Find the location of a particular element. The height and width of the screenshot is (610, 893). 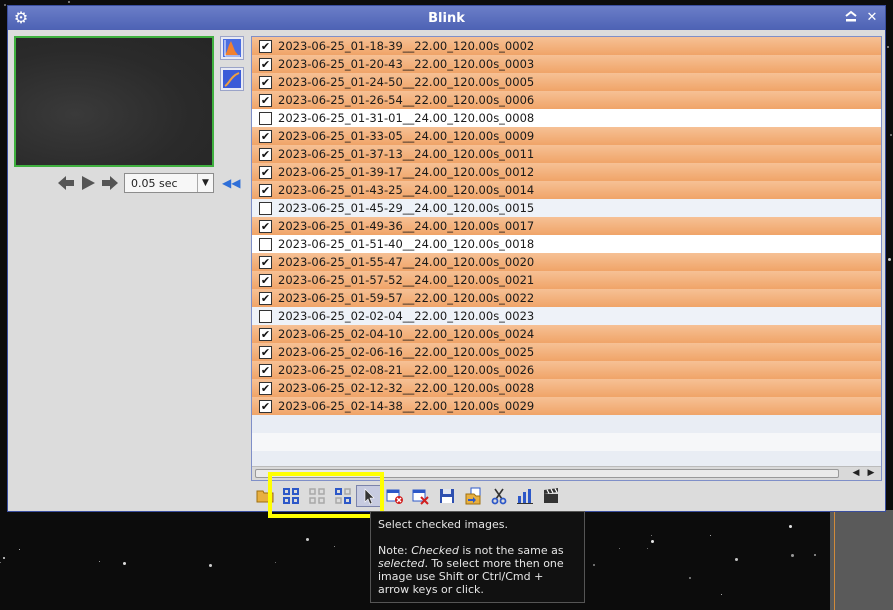

select-checked-icon is located at coordinates (369, 496).